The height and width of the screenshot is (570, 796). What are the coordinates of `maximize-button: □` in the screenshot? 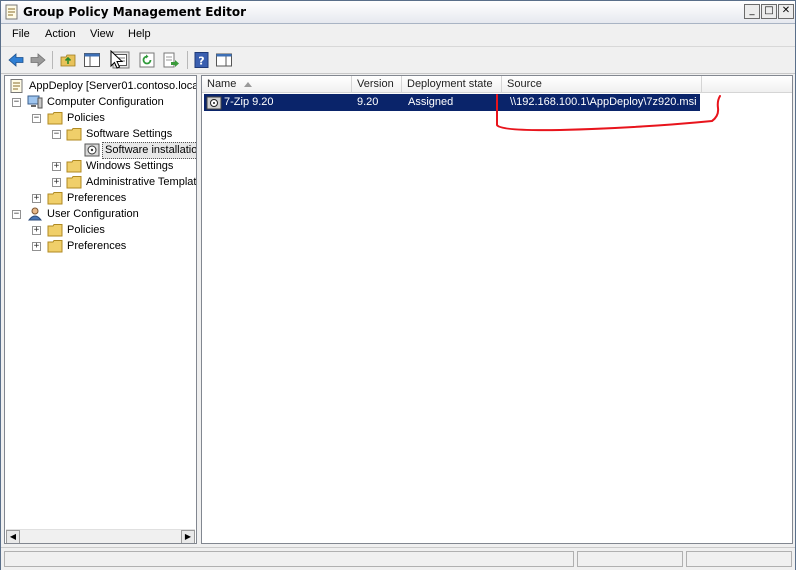 It's located at (769, 11).